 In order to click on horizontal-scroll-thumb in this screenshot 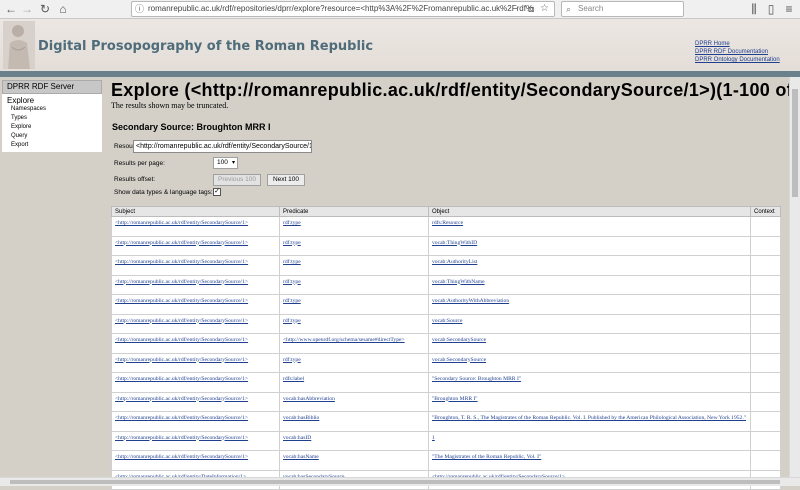, I will do `click(395, 482)`.